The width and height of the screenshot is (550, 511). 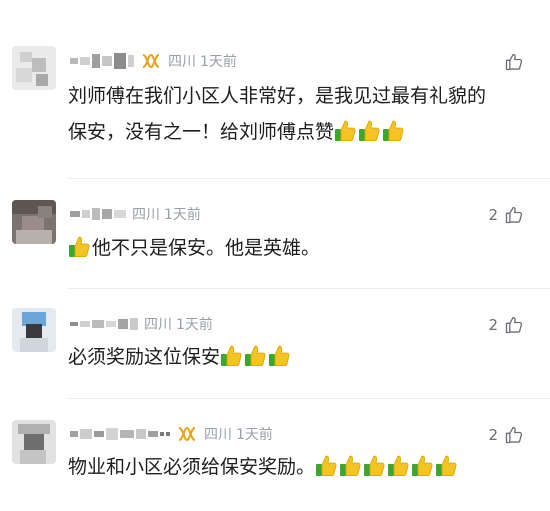 What do you see at coordinates (277, 96) in the screenshot?
I see `comment-text-line: 刘师傅在我们小区人非常好，是我见过最有礼貌的` at bounding box center [277, 96].